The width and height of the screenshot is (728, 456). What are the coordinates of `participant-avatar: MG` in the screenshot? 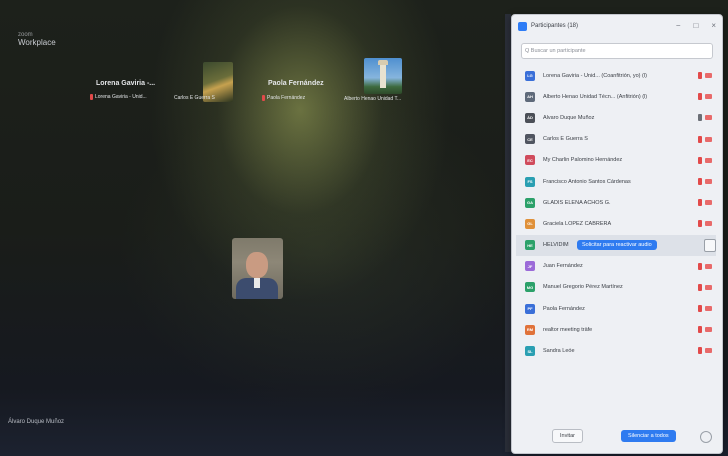 It's located at (530, 287).